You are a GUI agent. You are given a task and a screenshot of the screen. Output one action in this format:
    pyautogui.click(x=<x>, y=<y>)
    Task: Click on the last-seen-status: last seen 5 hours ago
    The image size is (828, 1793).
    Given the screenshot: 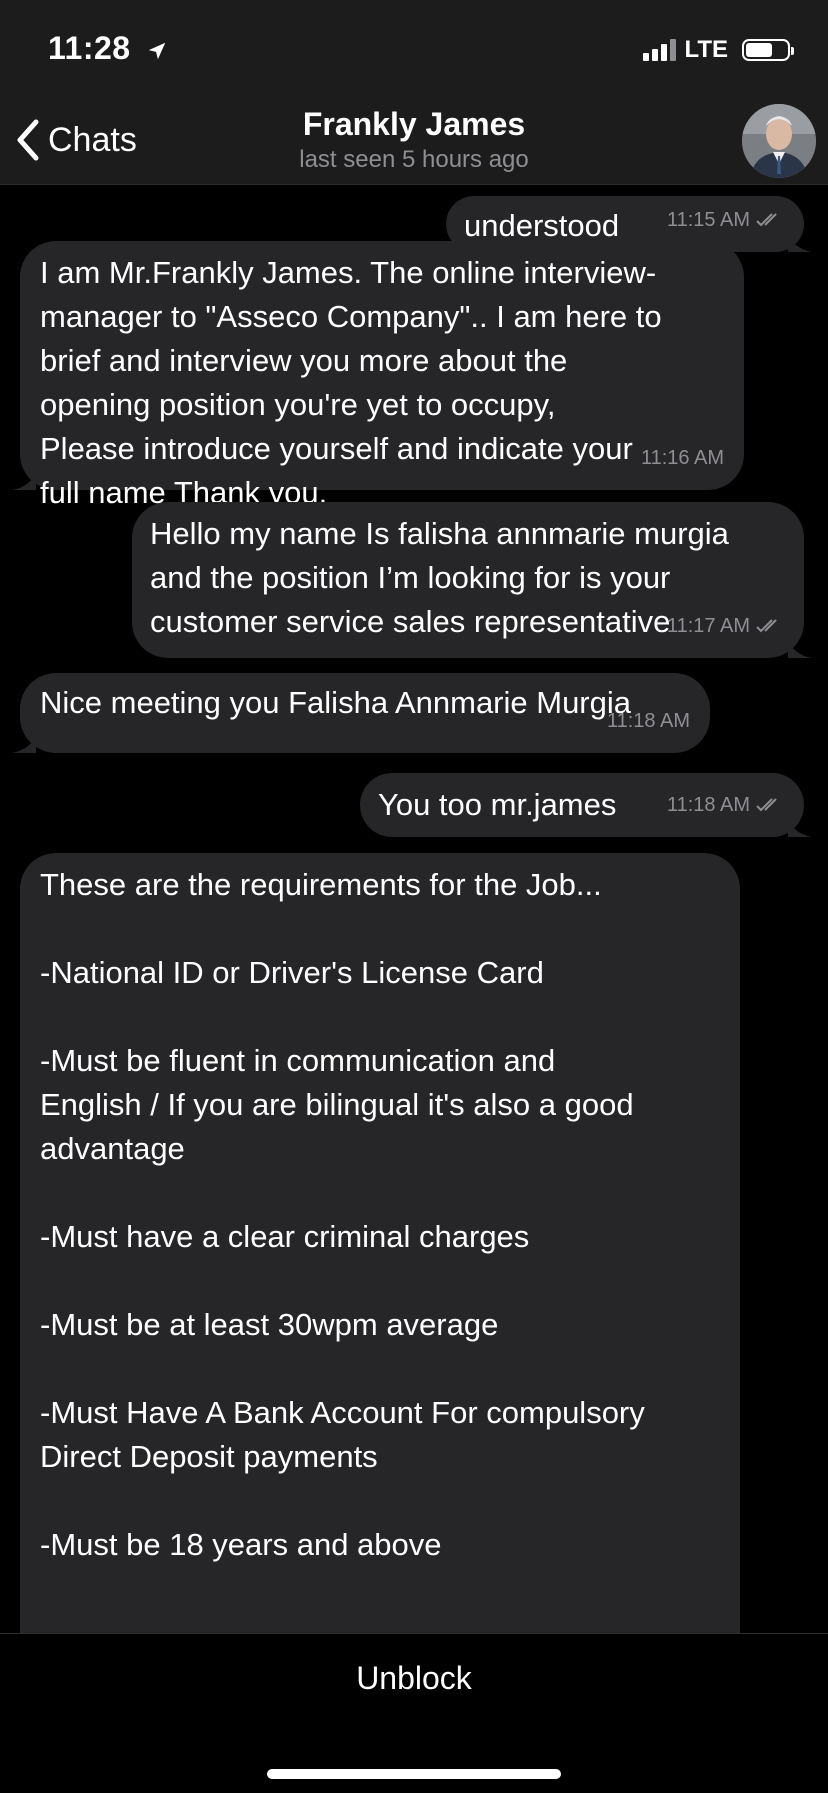 What is the action you would take?
    pyautogui.click(x=414, y=159)
    